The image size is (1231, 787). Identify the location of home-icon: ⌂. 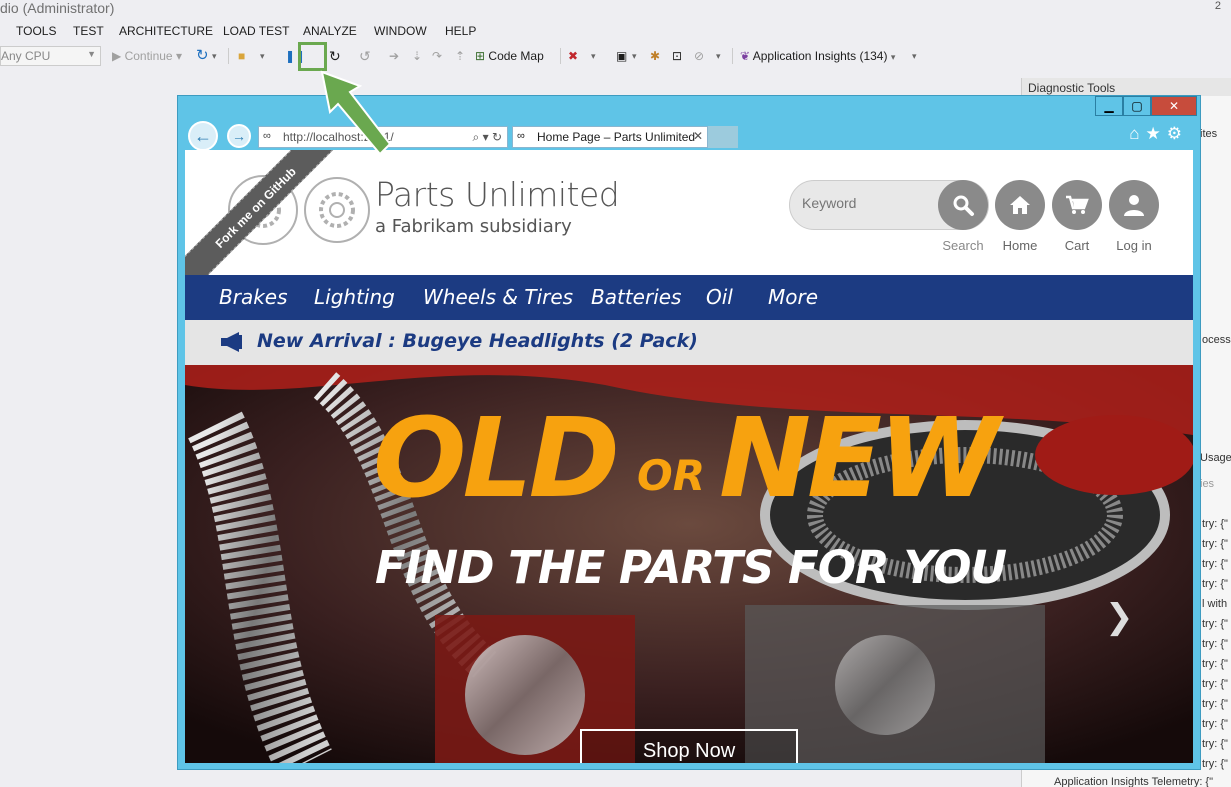
(1137, 133).